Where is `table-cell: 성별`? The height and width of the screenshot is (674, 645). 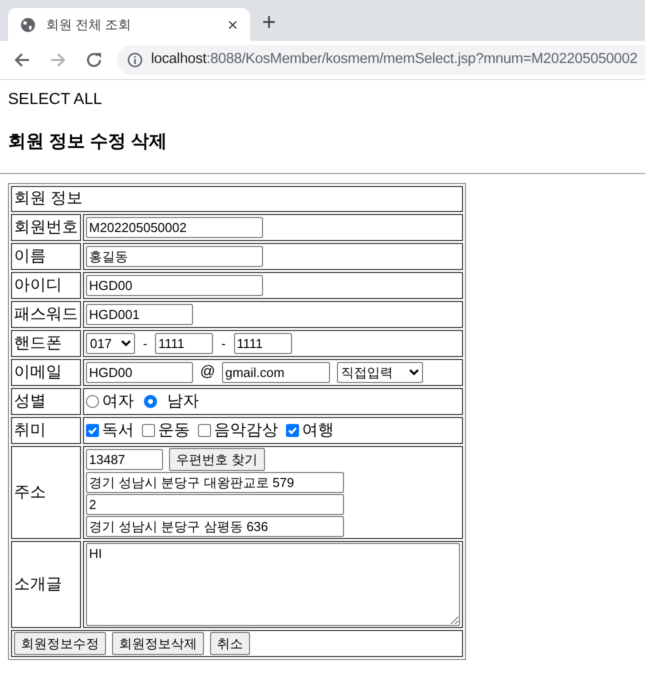
table-cell: 성별 is located at coordinates (46, 401).